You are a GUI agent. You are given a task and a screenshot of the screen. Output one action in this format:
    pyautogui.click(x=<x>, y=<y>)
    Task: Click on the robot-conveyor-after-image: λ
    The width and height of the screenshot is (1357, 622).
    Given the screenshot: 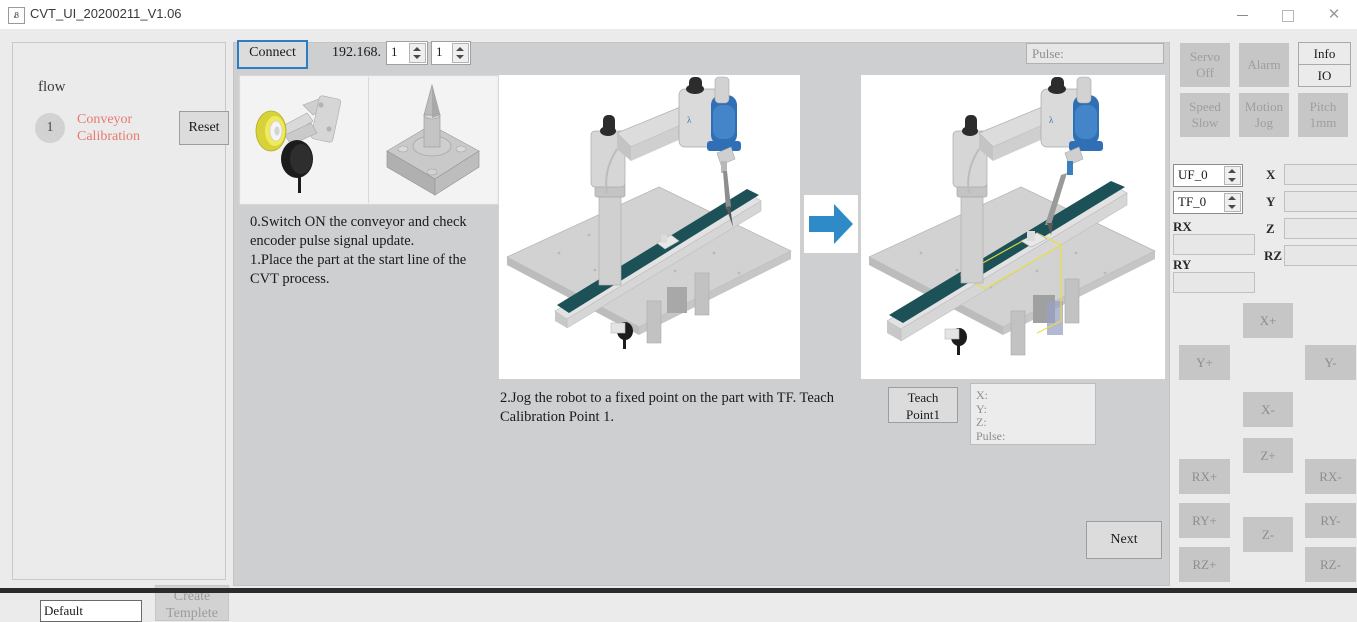 What is the action you would take?
    pyautogui.click(x=1013, y=227)
    